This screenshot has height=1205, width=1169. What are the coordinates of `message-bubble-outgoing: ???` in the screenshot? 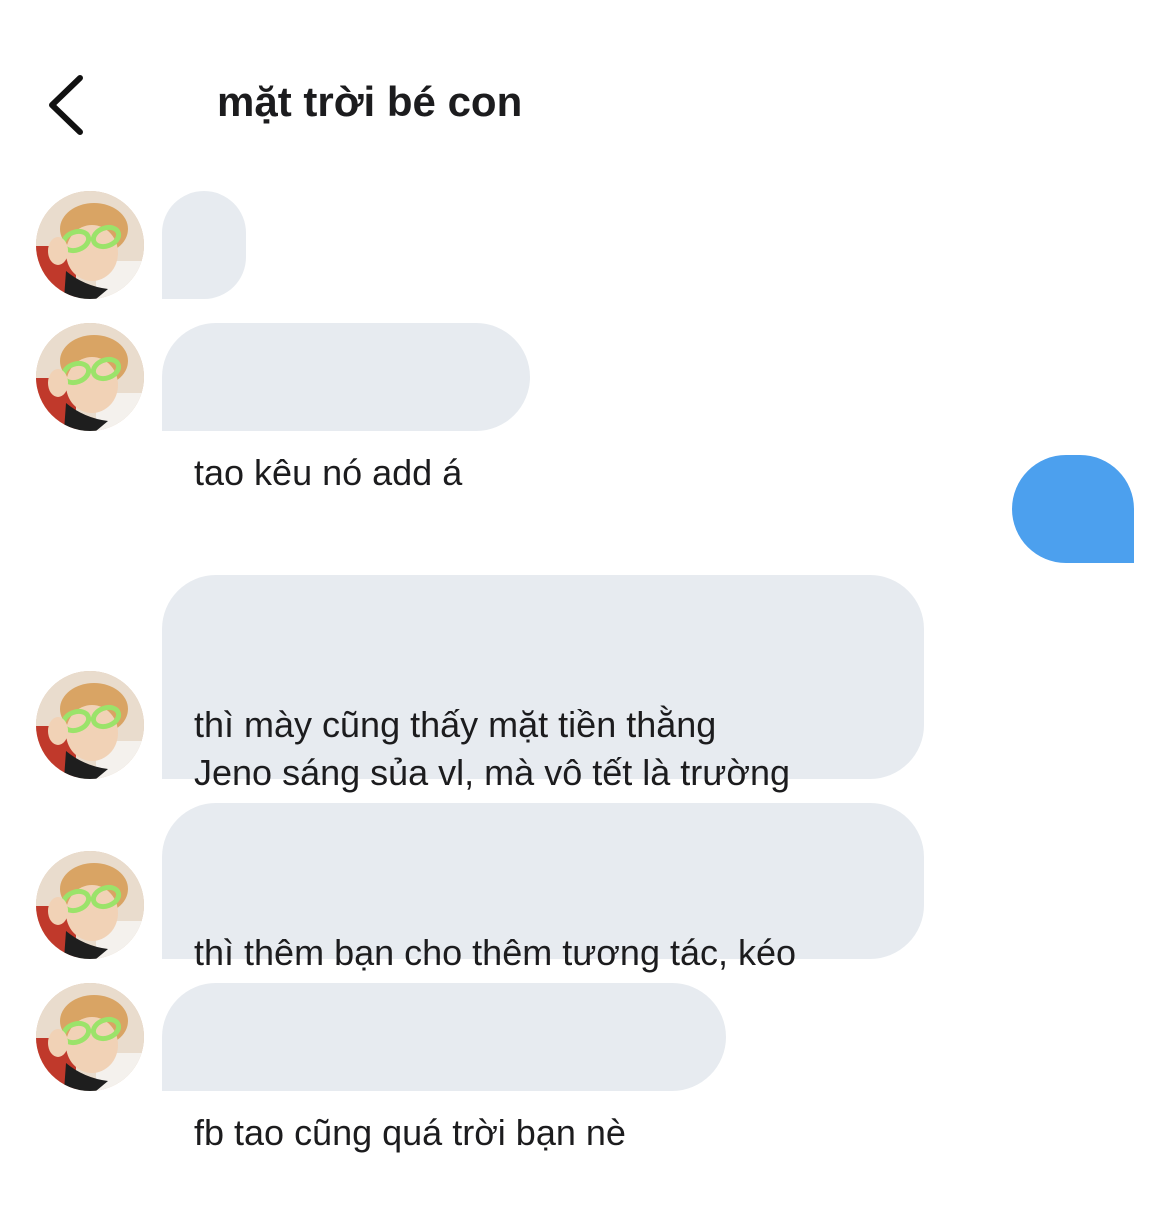 It's located at (1073, 540).